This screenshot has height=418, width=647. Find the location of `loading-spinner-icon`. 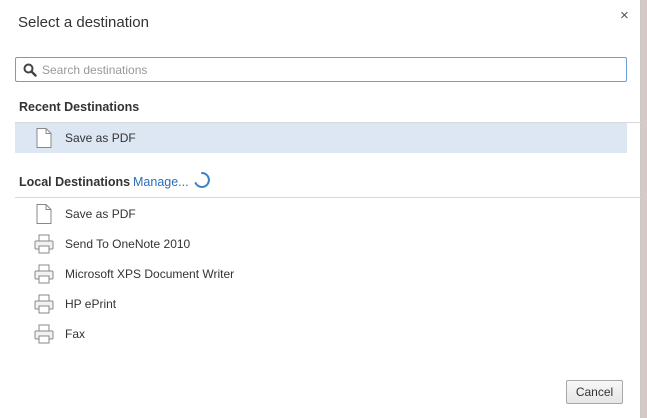

loading-spinner-icon is located at coordinates (202, 180).